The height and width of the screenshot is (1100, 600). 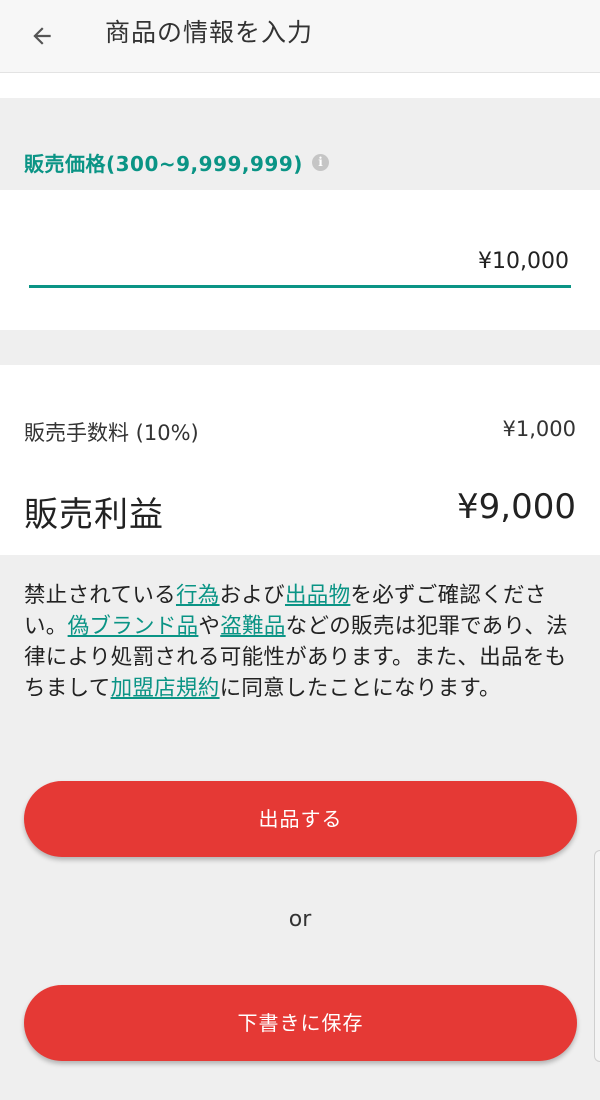 What do you see at coordinates (252, 626) in the screenshot?
I see `stolen-goods-link: 盗難品` at bounding box center [252, 626].